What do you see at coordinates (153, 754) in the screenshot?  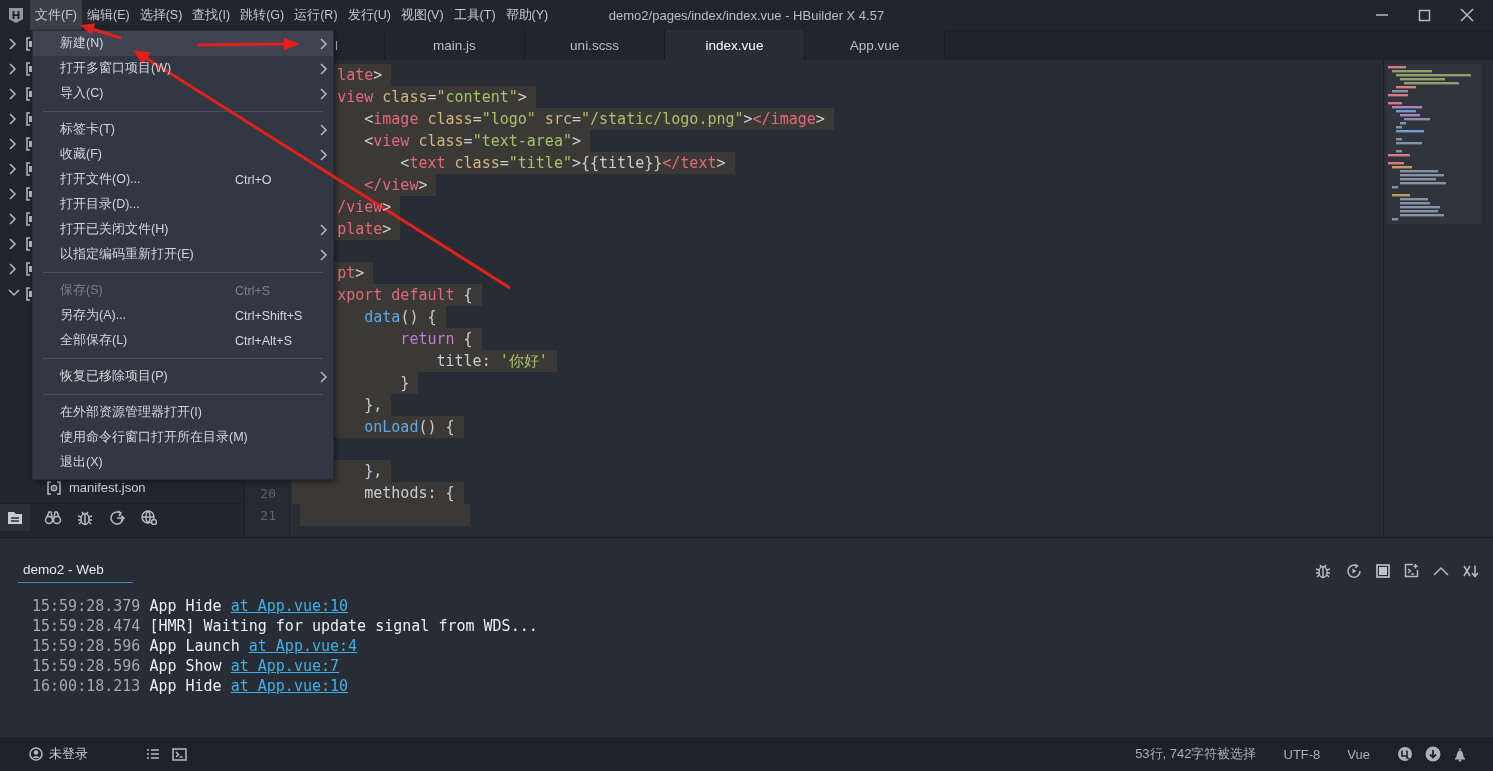 I see `list-icon` at bounding box center [153, 754].